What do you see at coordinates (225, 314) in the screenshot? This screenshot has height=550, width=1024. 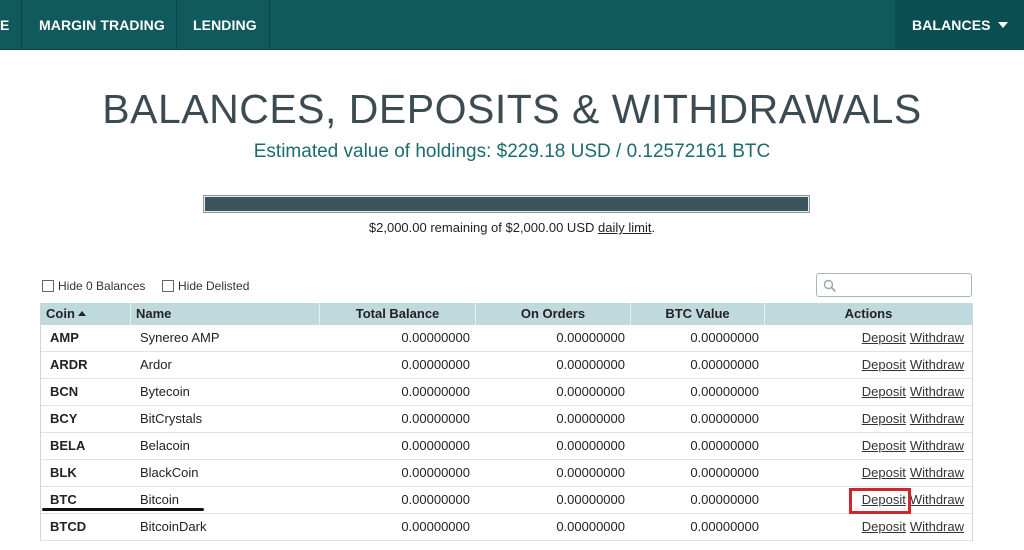 I see `column-header-name: Name` at bounding box center [225, 314].